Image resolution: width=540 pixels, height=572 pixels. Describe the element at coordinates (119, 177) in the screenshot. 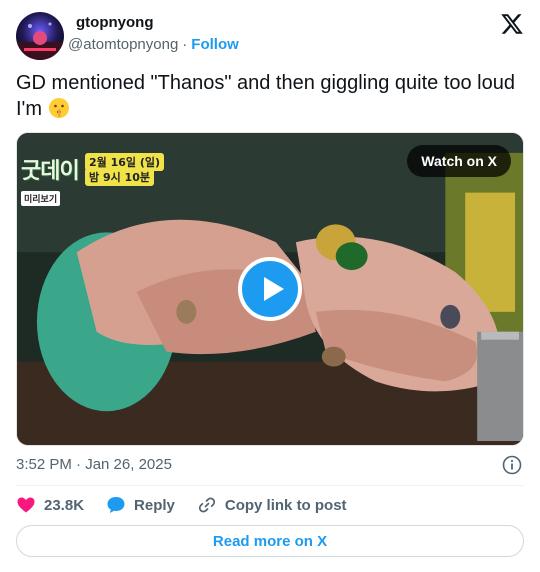

I see `broadcast-time-overlay: 밤 9시 10분` at that location.